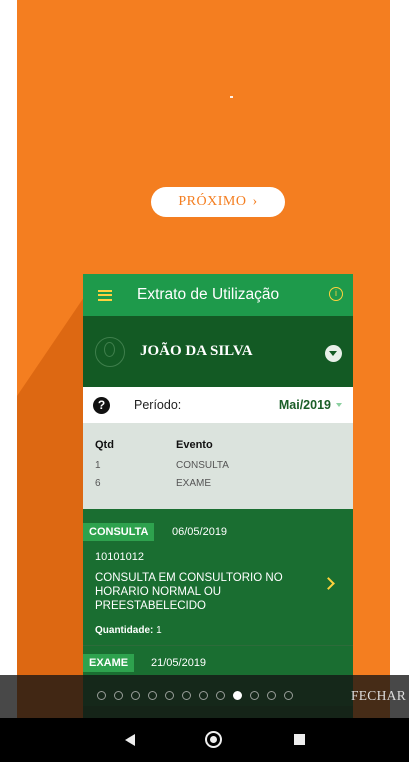 The image size is (409, 762). What do you see at coordinates (336, 294) in the screenshot?
I see `info-icon: i` at bounding box center [336, 294].